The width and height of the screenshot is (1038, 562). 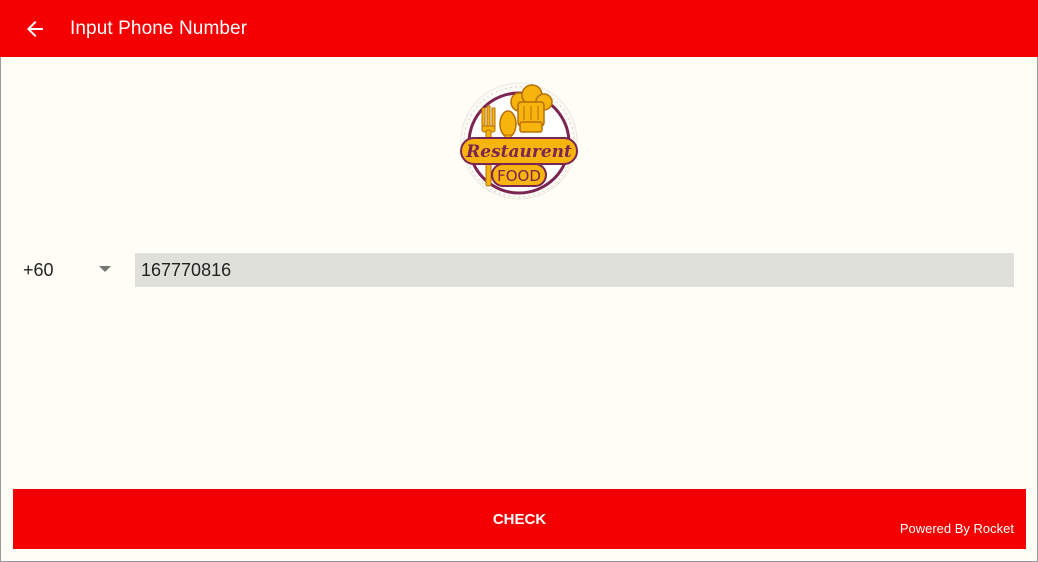 What do you see at coordinates (574, 270) in the screenshot?
I see `phone-number-input` at bounding box center [574, 270].